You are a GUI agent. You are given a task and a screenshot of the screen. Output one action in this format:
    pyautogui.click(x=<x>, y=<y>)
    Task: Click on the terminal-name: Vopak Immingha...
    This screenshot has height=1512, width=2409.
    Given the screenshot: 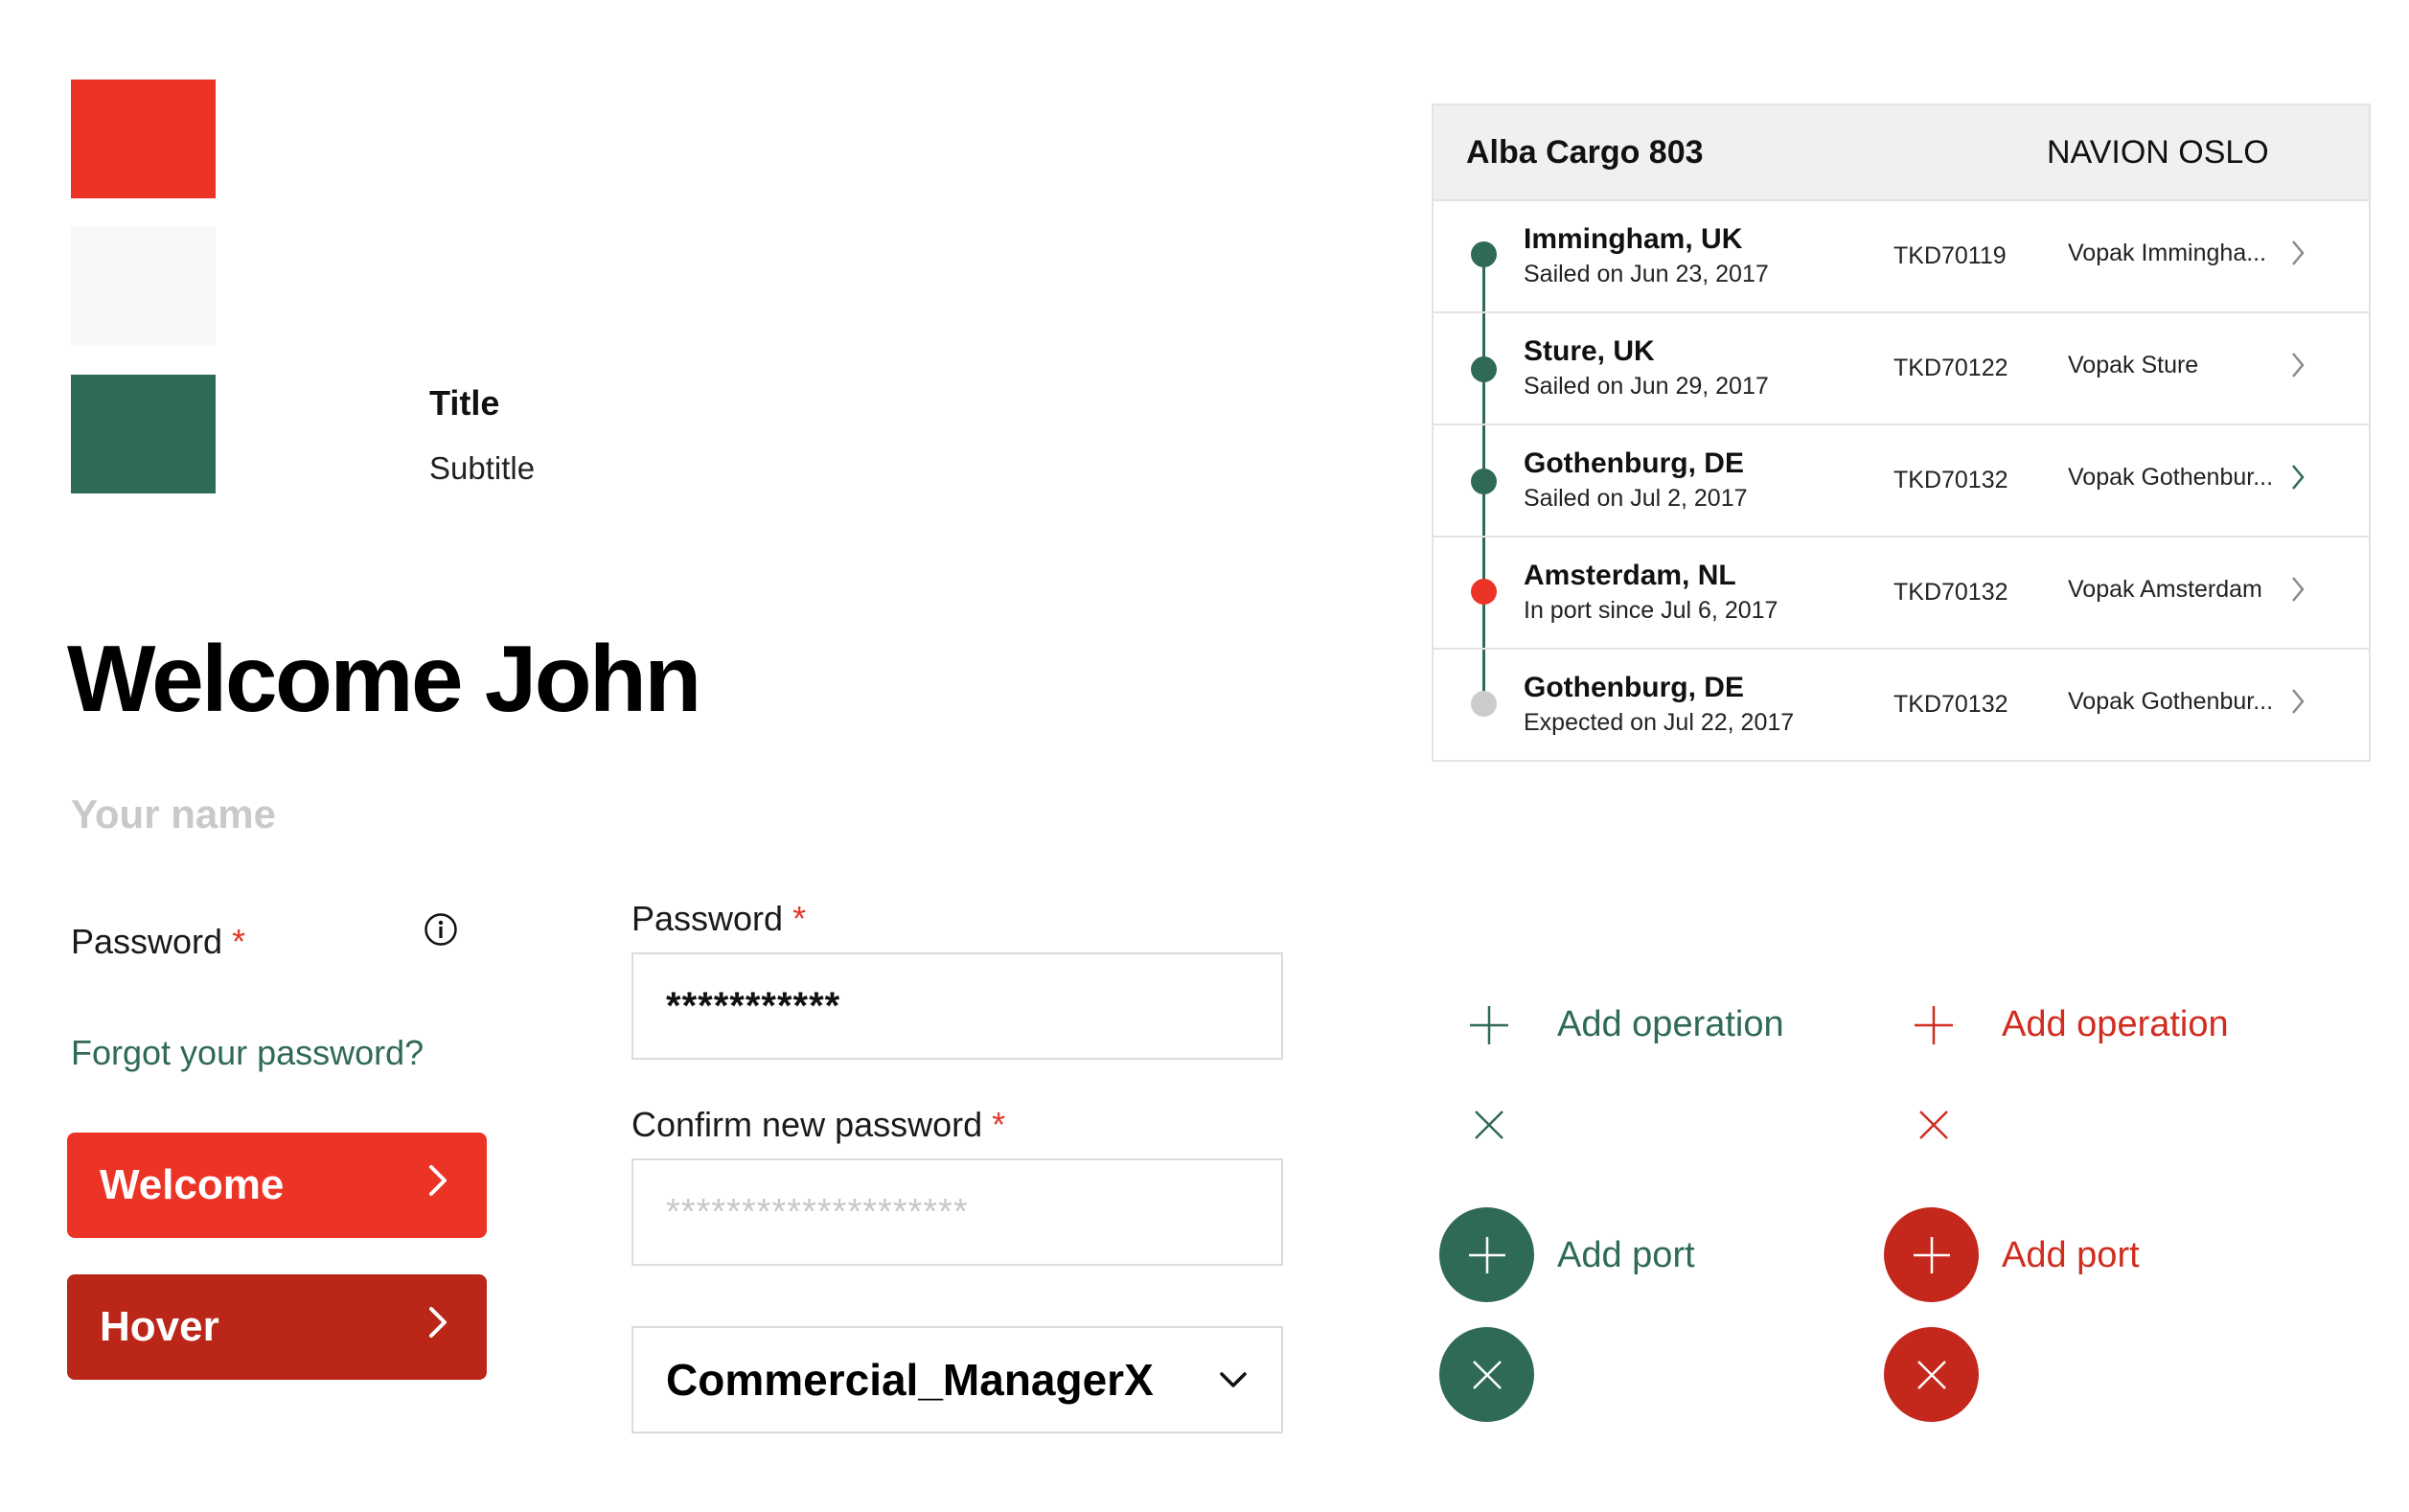 What is the action you would take?
    pyautogui.click(x=2167, y=253)
    